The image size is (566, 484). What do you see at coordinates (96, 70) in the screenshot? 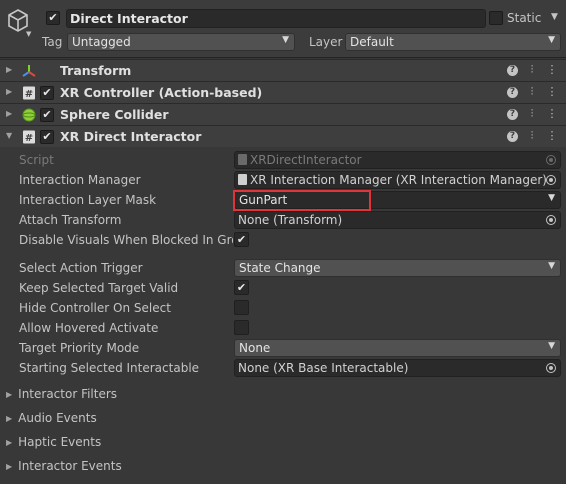
I see `component-title: Transform` at bounding box center [96, 70].